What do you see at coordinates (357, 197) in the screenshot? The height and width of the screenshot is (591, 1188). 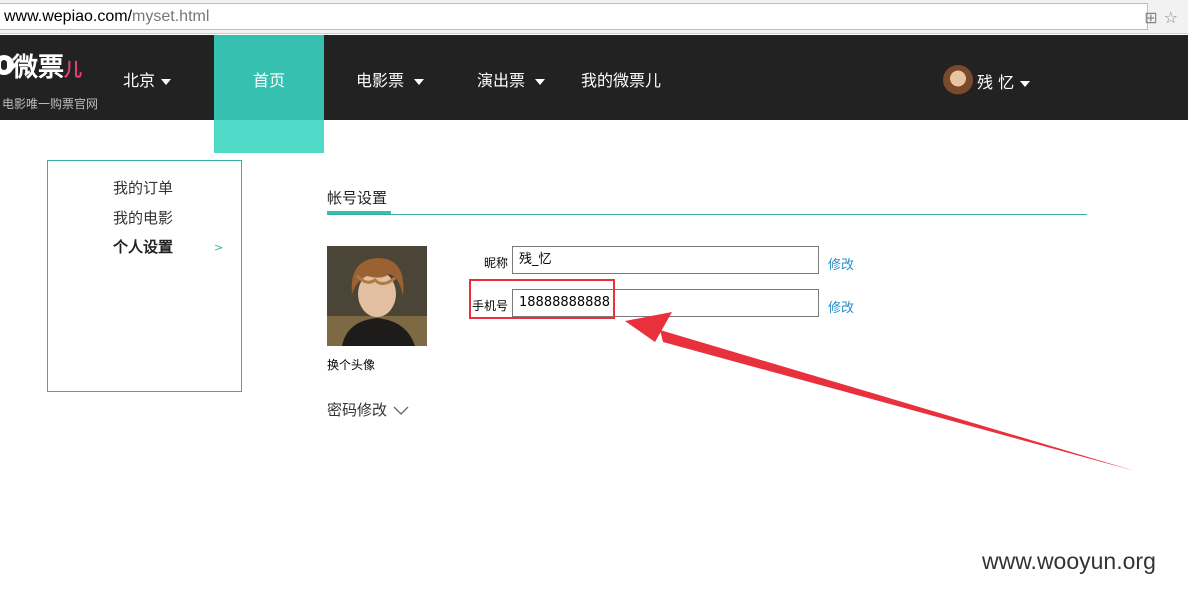 I see `tab-account-settings: 帐号设置` at bounding box center [357, 197].